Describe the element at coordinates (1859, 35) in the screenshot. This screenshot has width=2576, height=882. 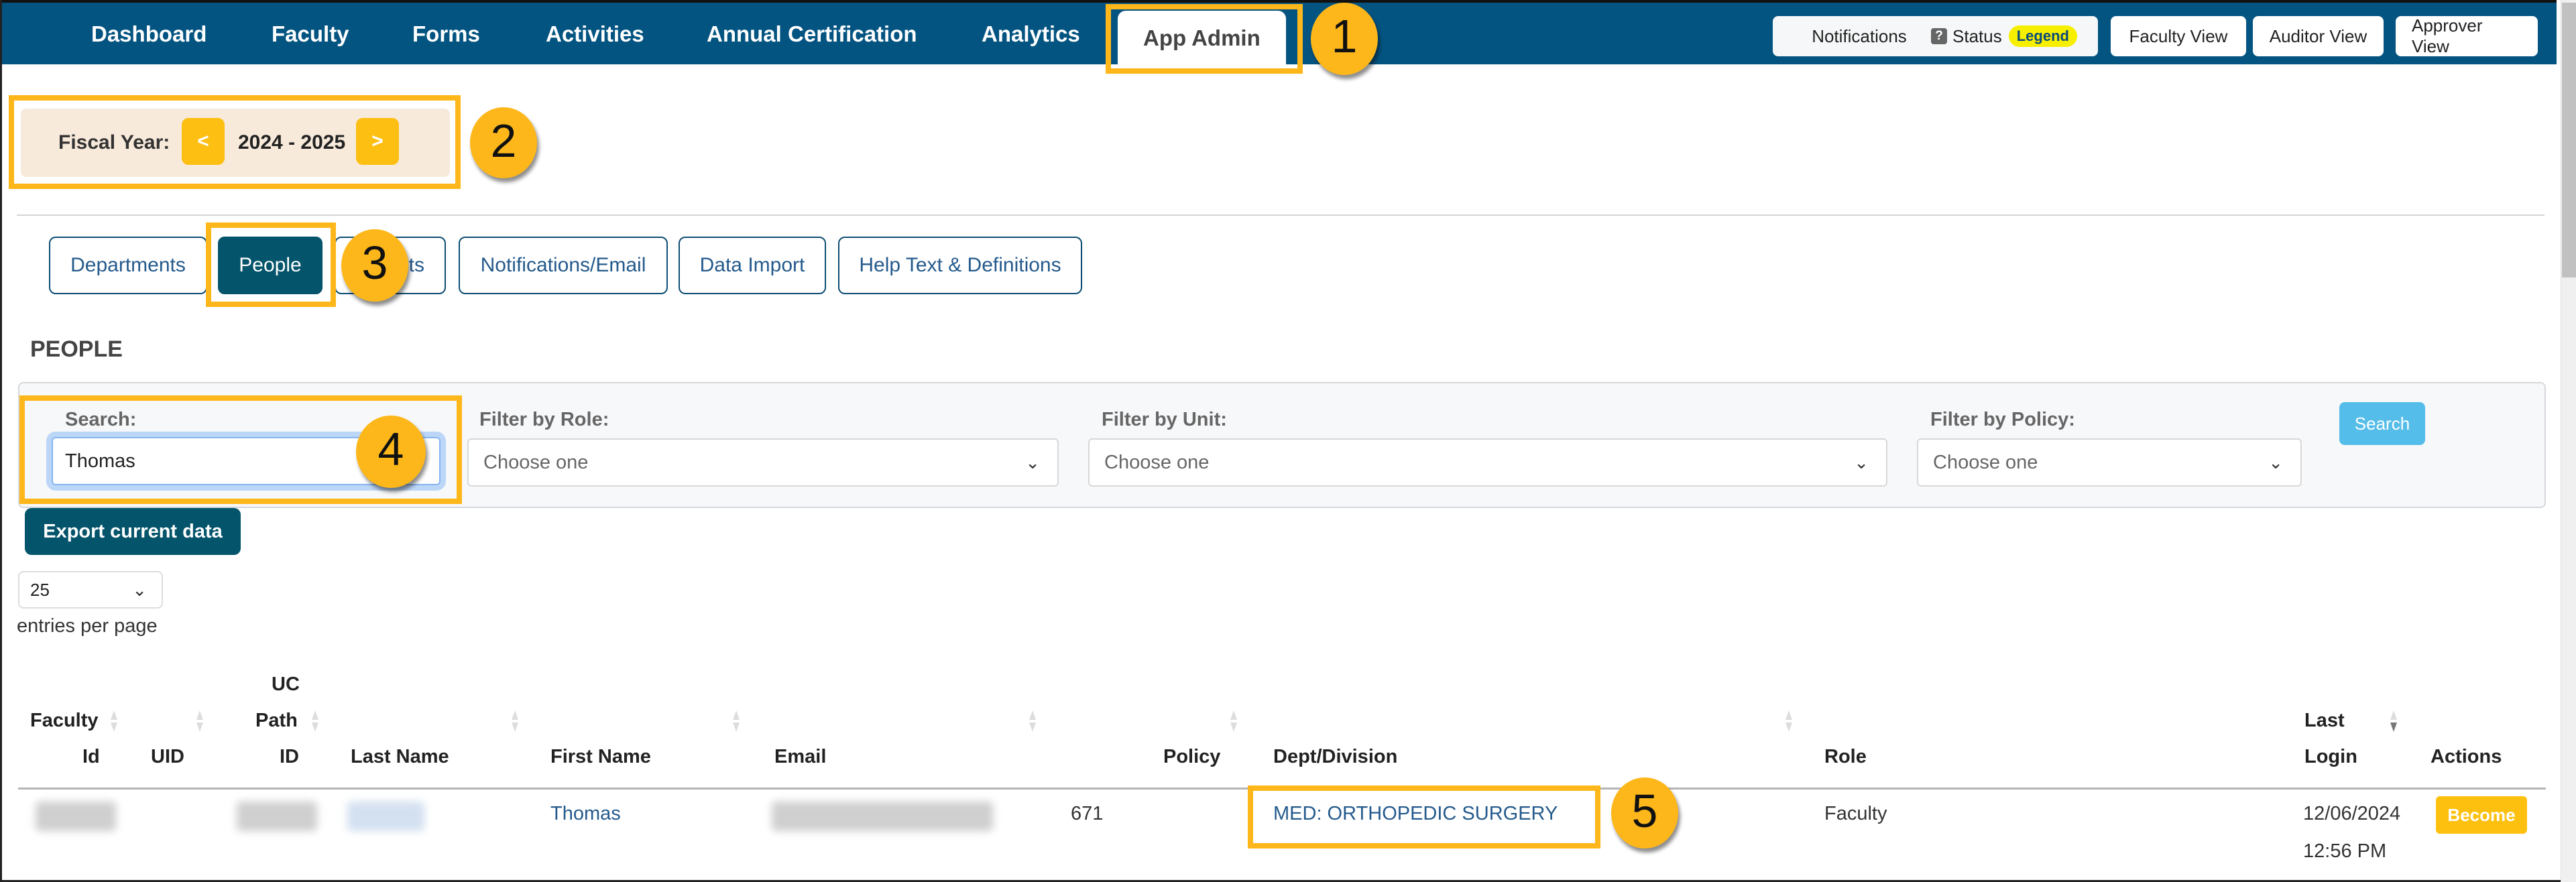
I see `notifications-label: Notifications` at that location.